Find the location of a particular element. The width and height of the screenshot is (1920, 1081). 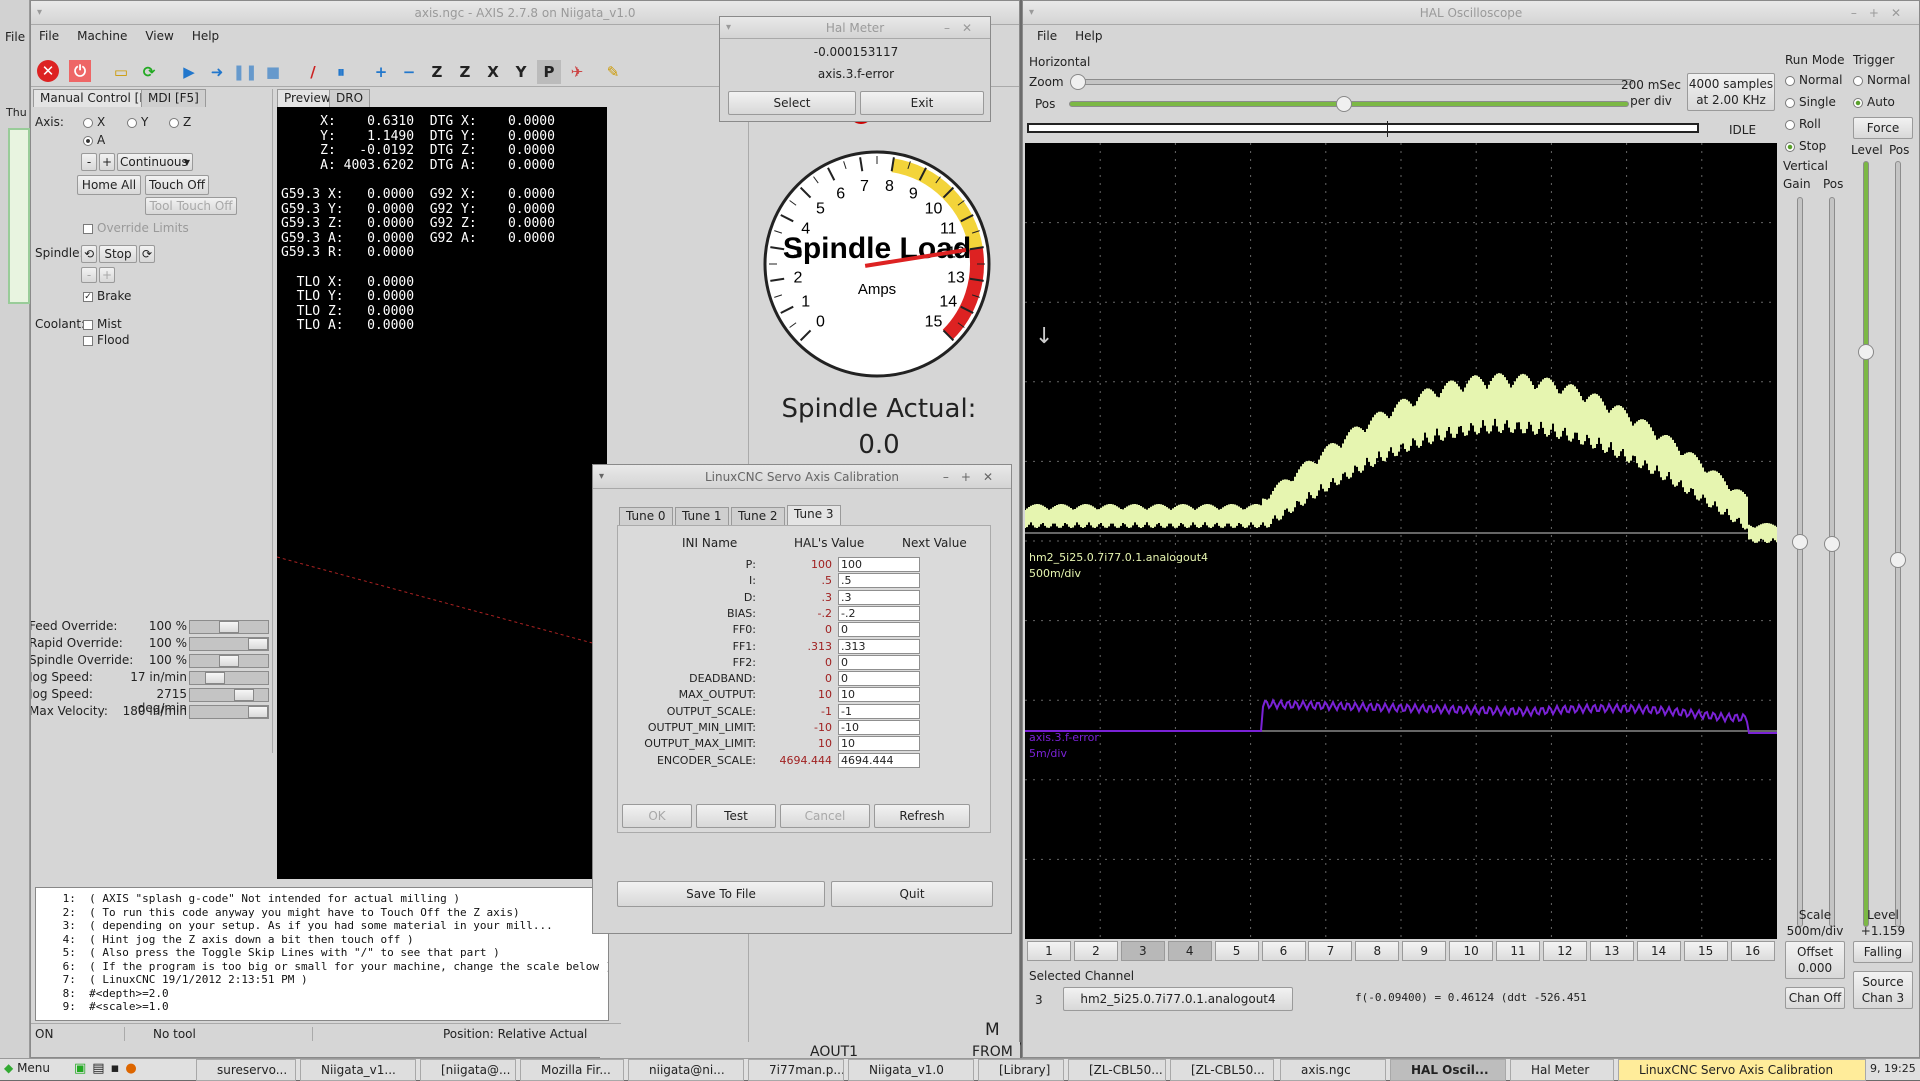

spindle-stop-button: Stop is located at coordinates (118, 254).